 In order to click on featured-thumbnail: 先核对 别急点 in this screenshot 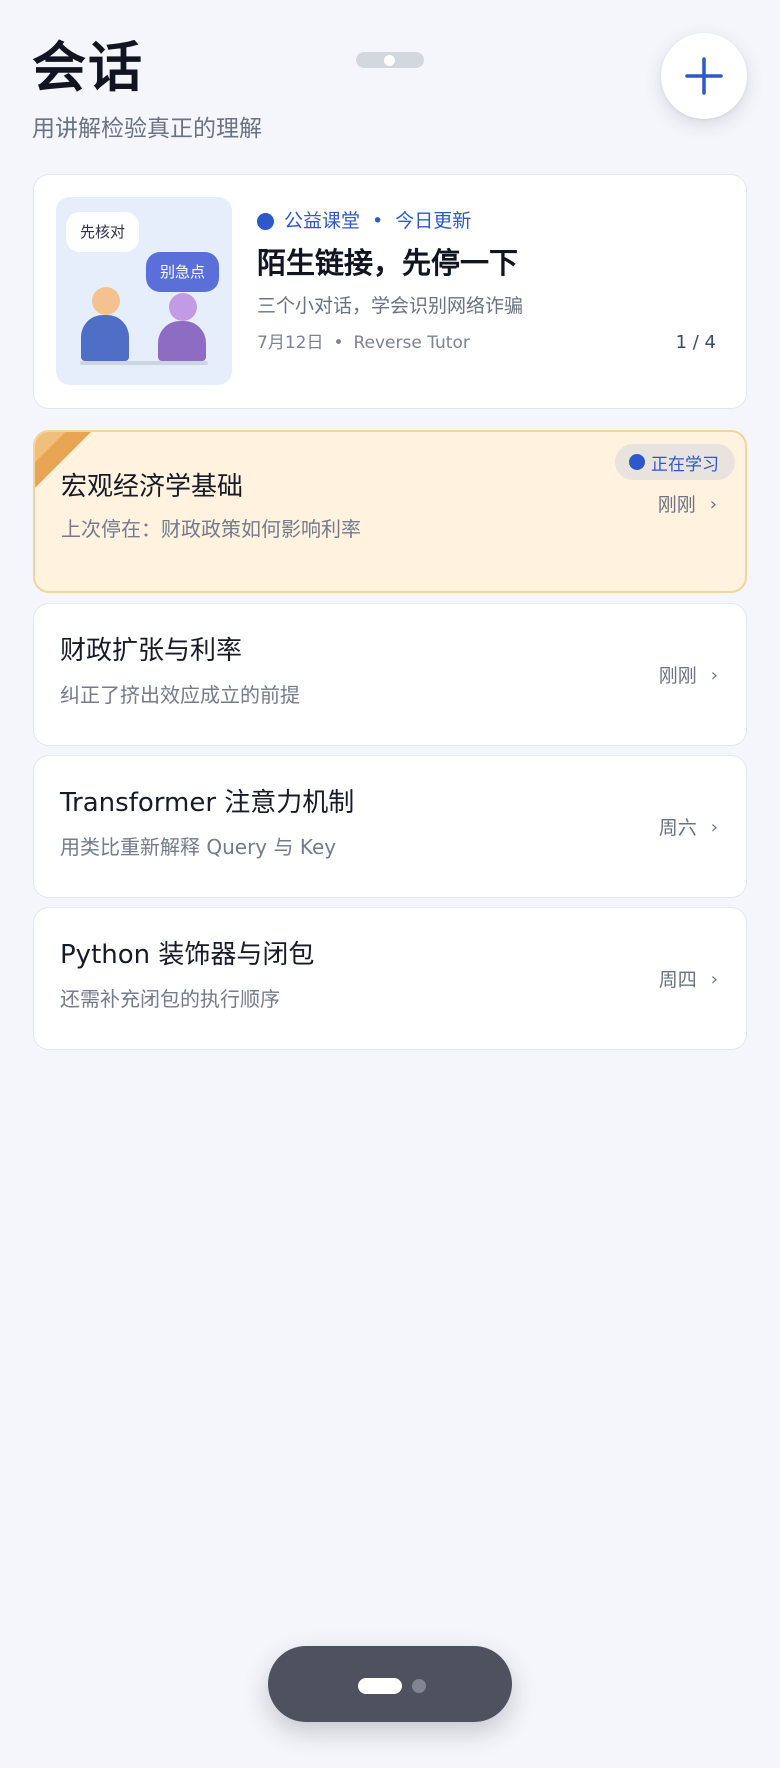, I will do `click(144, 291)`.